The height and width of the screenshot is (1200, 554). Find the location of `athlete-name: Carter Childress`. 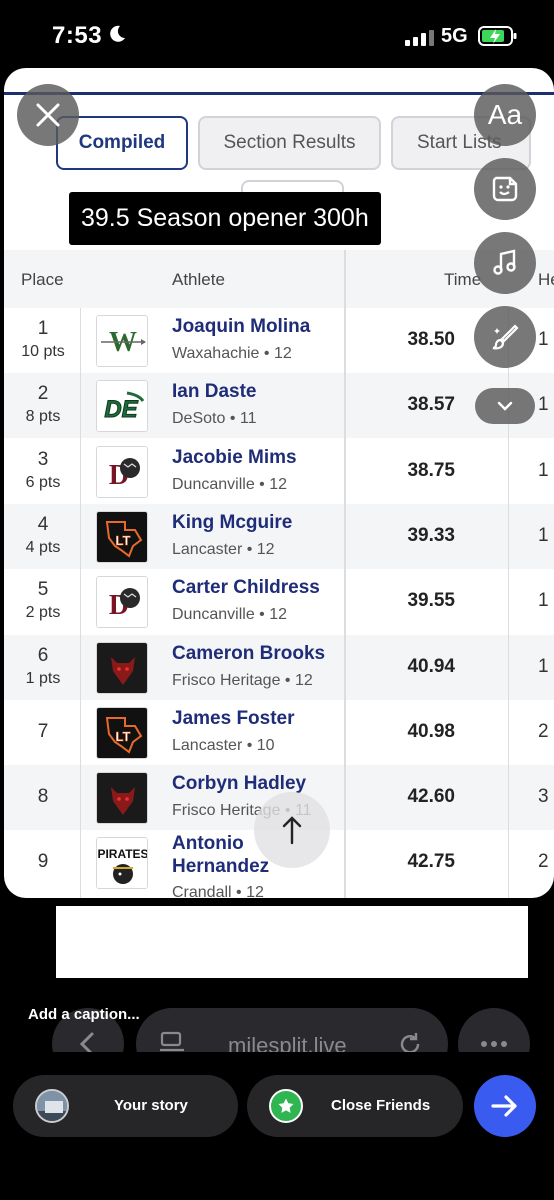

athlete-name: Carter Childress is located at coordinates (246, 588).